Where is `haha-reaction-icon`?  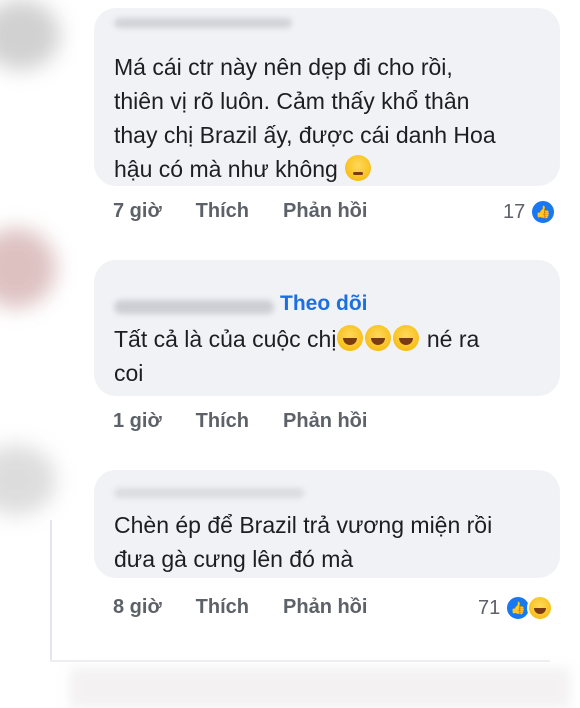 haha-reaction-icon is located at coordinates (540, 608).